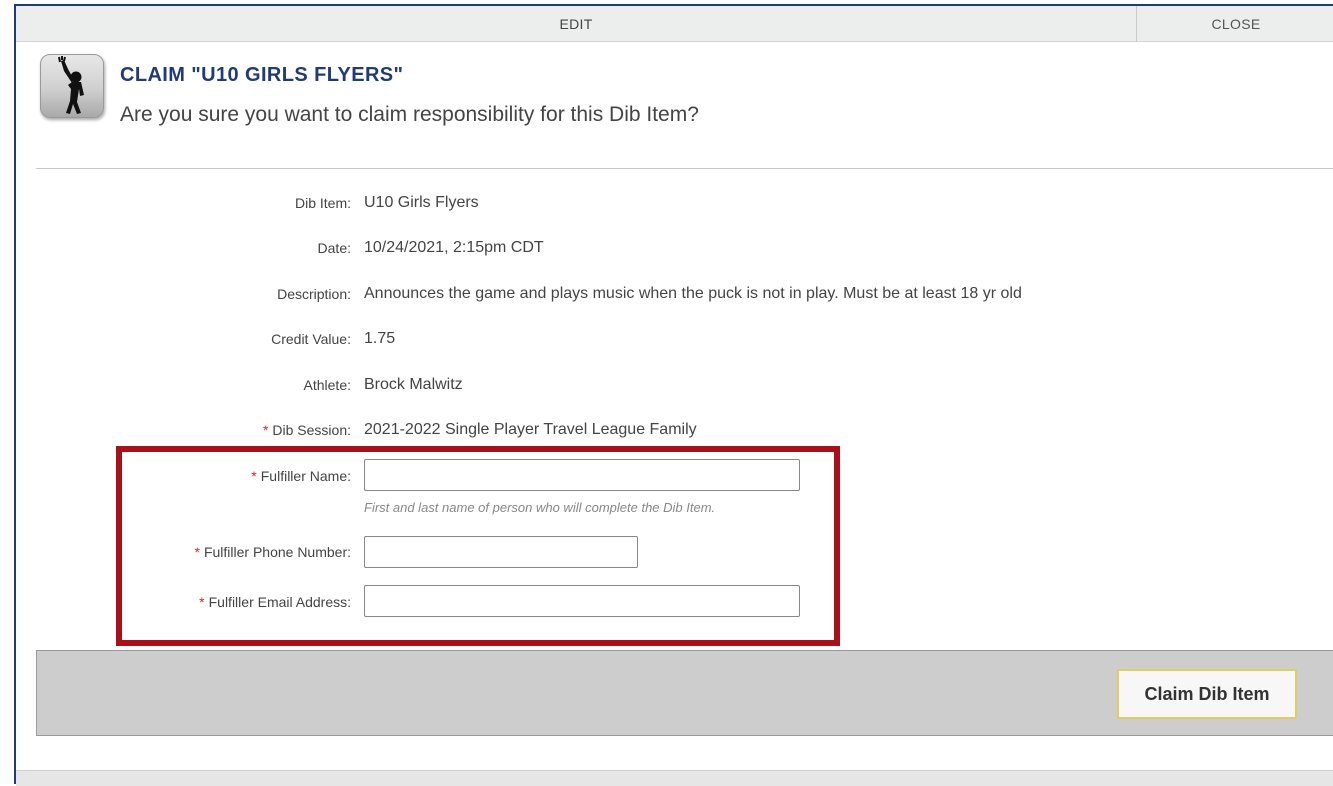 Image resolution: width=1333 pixels, height=786 pixels. Describe the element at coordinates (334, 248) in the screenshot. I see `date-label: Date:` at that location.